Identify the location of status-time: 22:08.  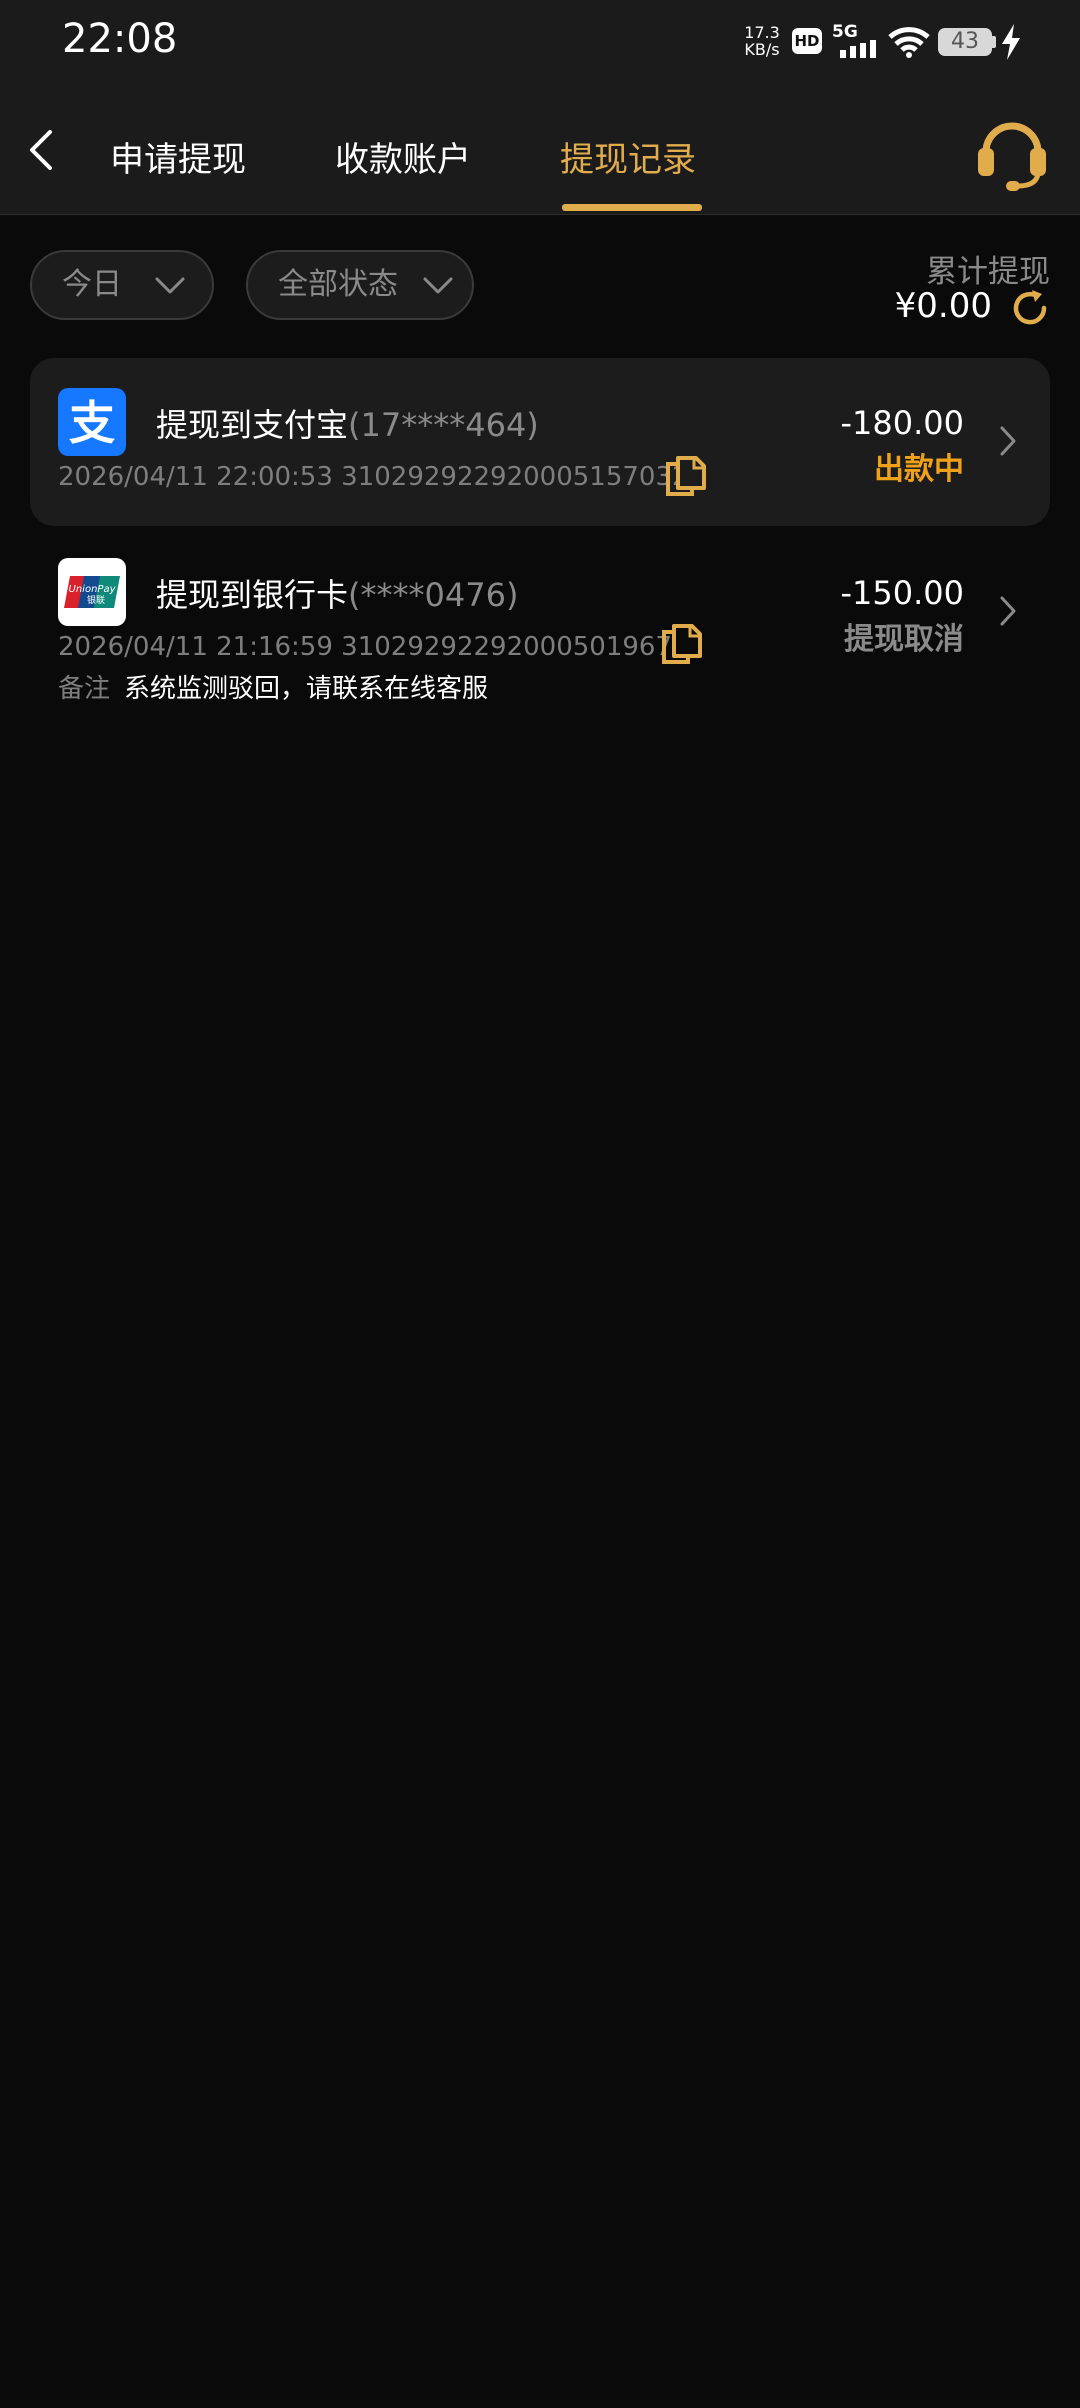
(120, 39).